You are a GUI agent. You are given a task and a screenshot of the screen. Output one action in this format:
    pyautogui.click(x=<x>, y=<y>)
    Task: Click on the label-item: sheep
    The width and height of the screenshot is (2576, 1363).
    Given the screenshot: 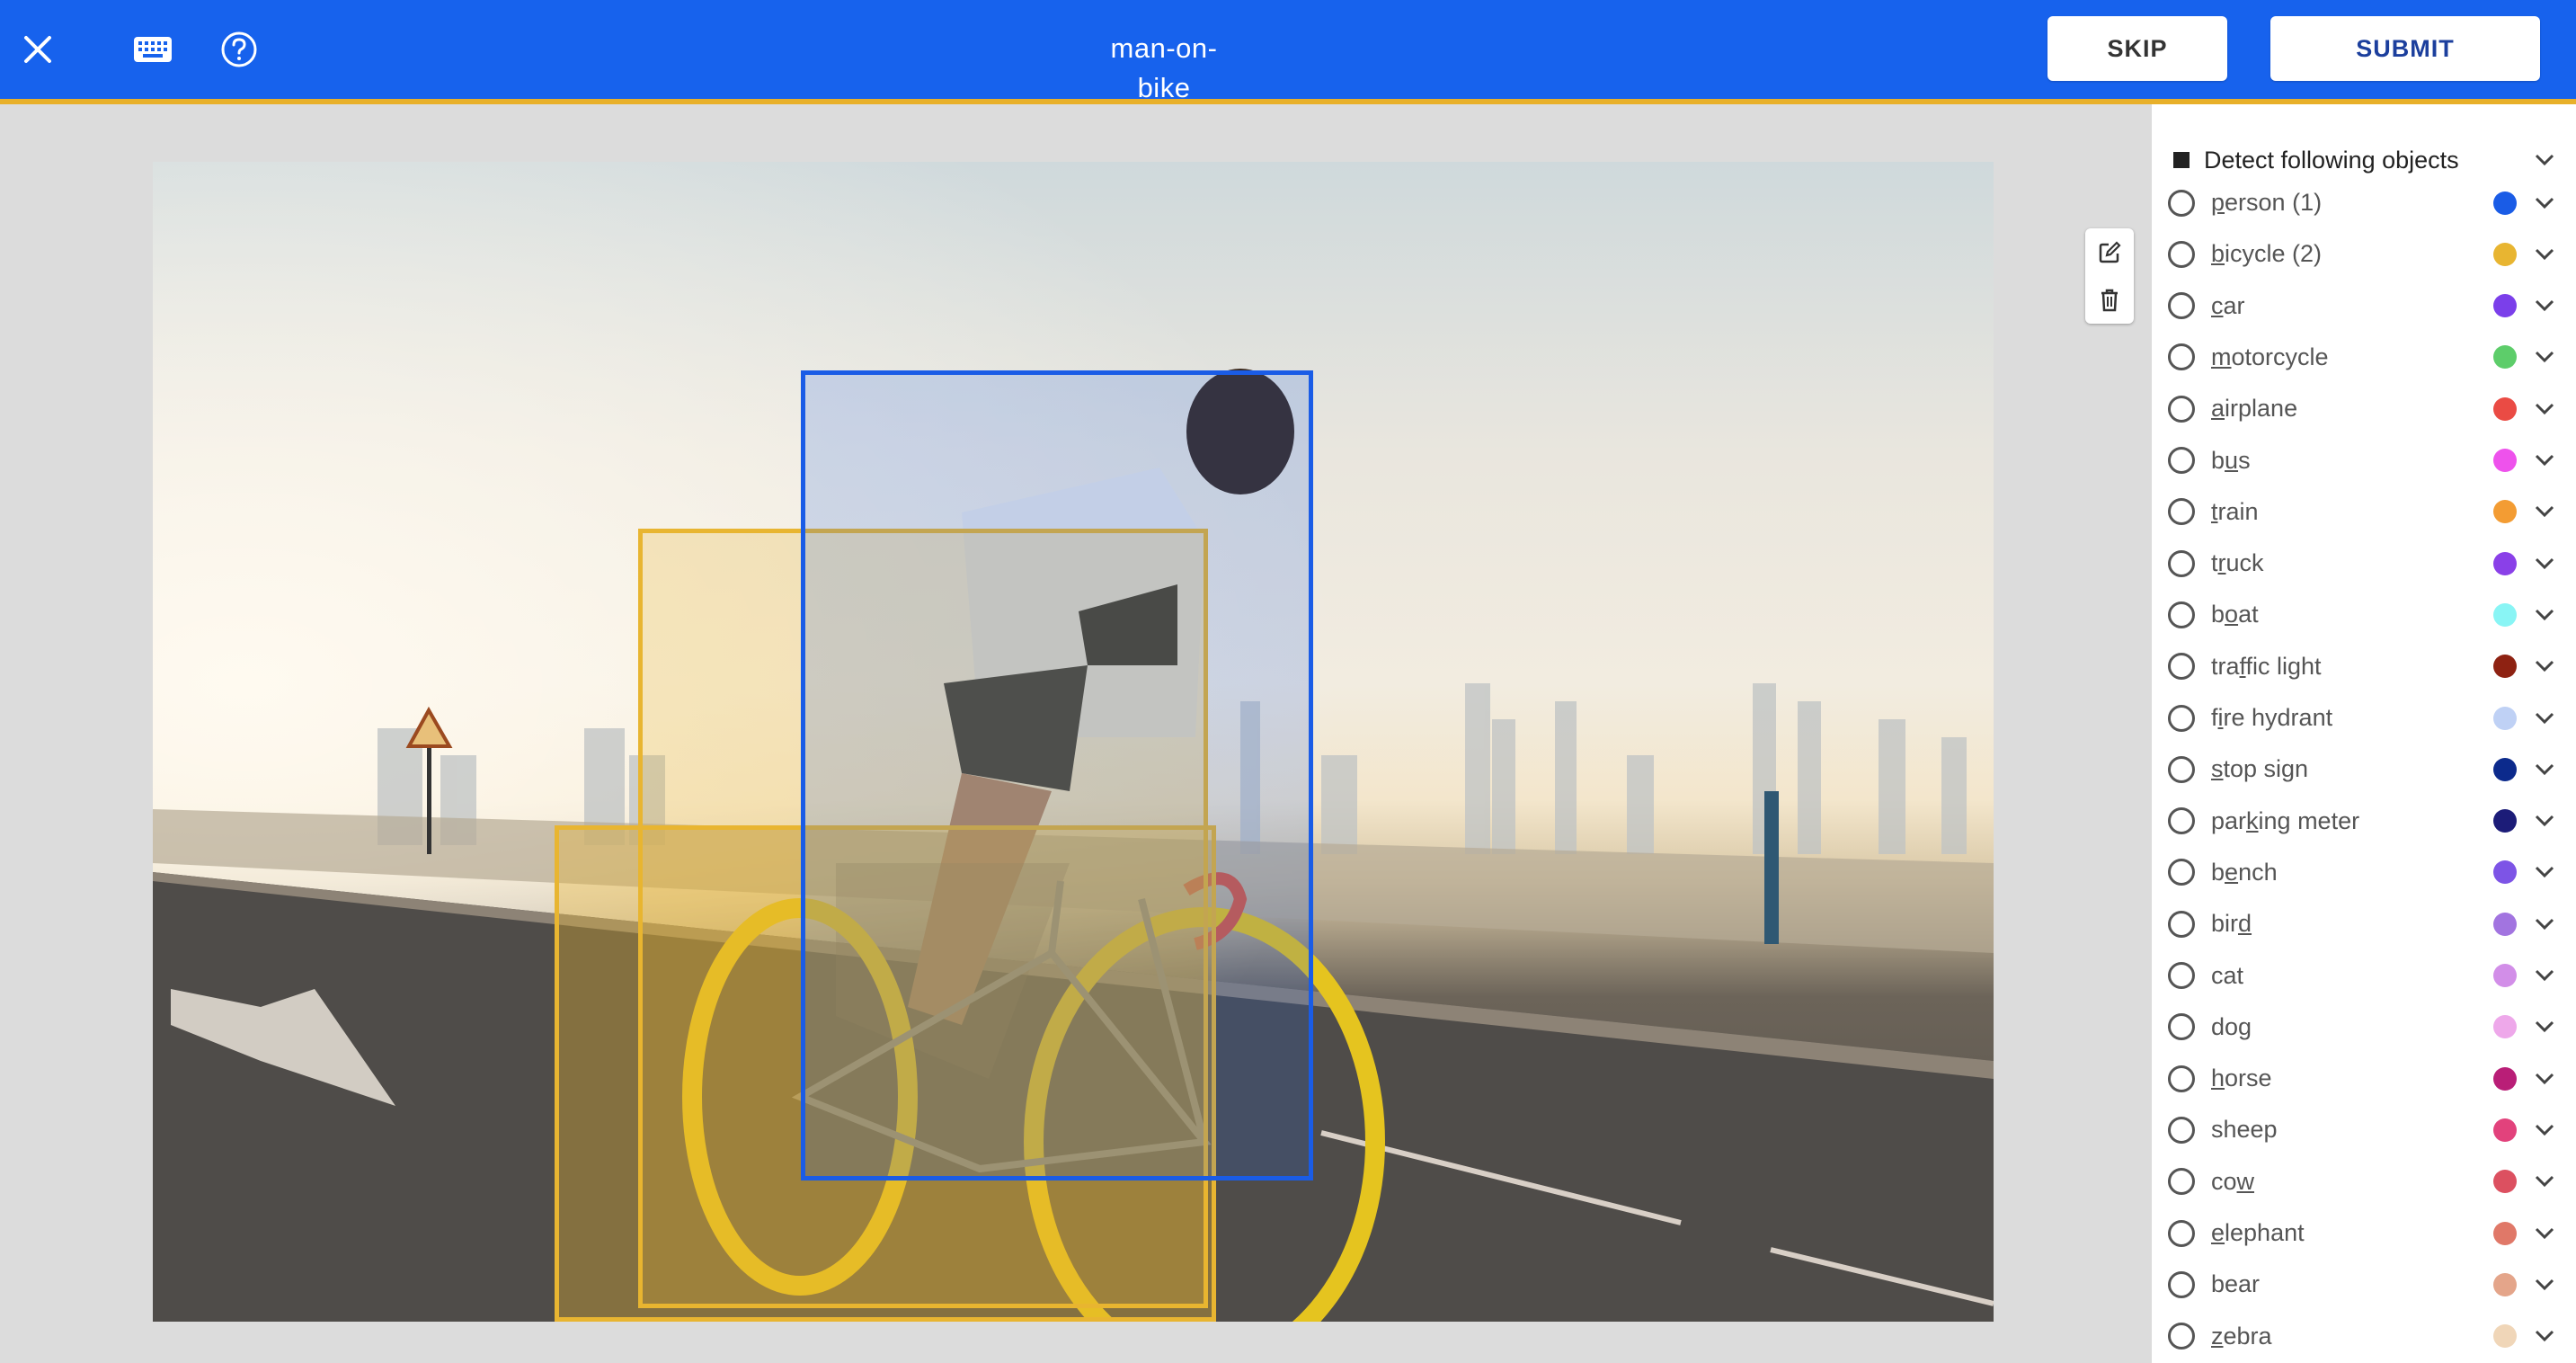 What is the action you would take?
    pyautogui.click(x=2364, y=1129)
    